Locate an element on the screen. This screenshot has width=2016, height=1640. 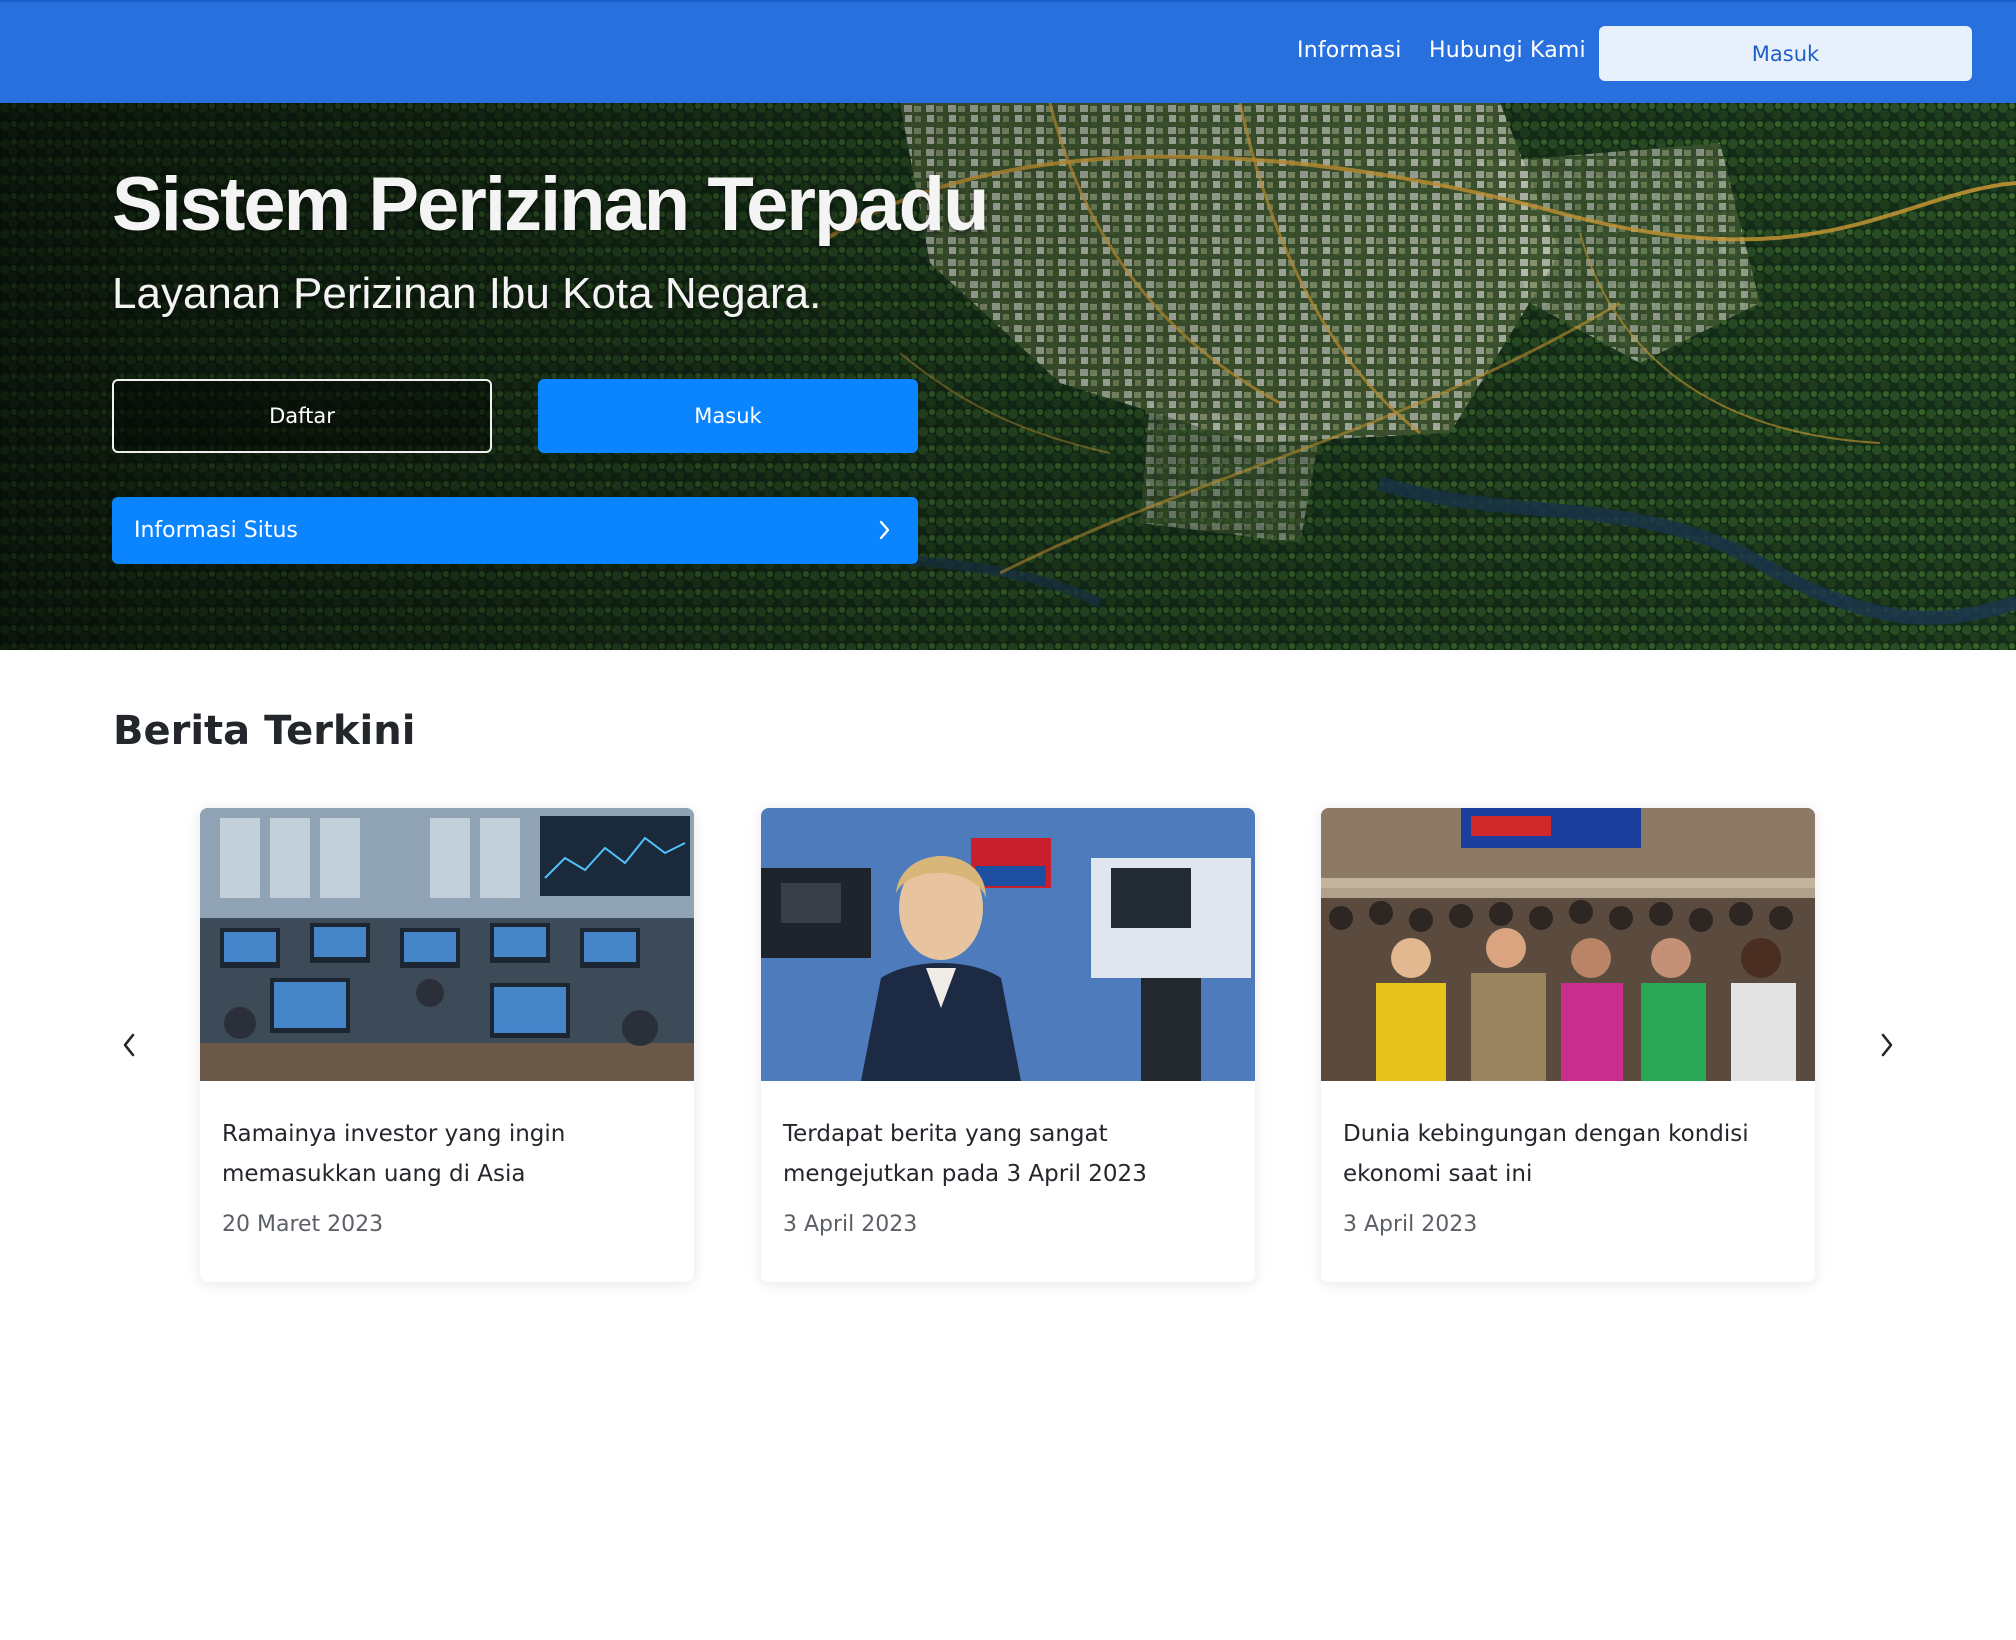
crowd-city-square-photo is located at coordinates (1568, 944).